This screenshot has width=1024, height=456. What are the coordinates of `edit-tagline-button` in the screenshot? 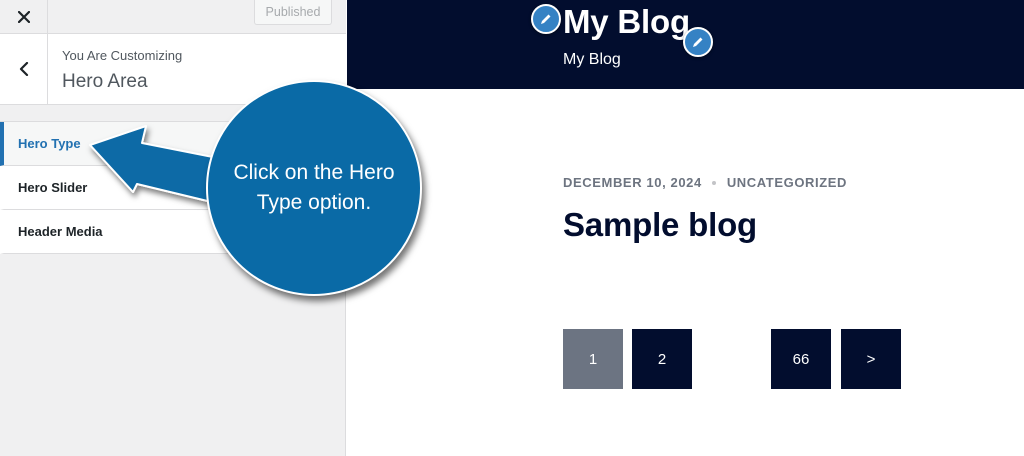 It's located at (698, 42).